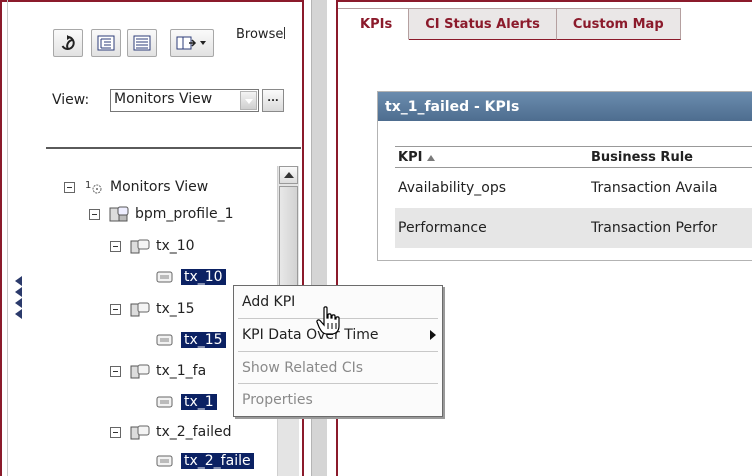  What do you see at coordinates (442, 228) in the screenshot?
I see `kpi-cell: Performance` at bounding box center [442, 228].